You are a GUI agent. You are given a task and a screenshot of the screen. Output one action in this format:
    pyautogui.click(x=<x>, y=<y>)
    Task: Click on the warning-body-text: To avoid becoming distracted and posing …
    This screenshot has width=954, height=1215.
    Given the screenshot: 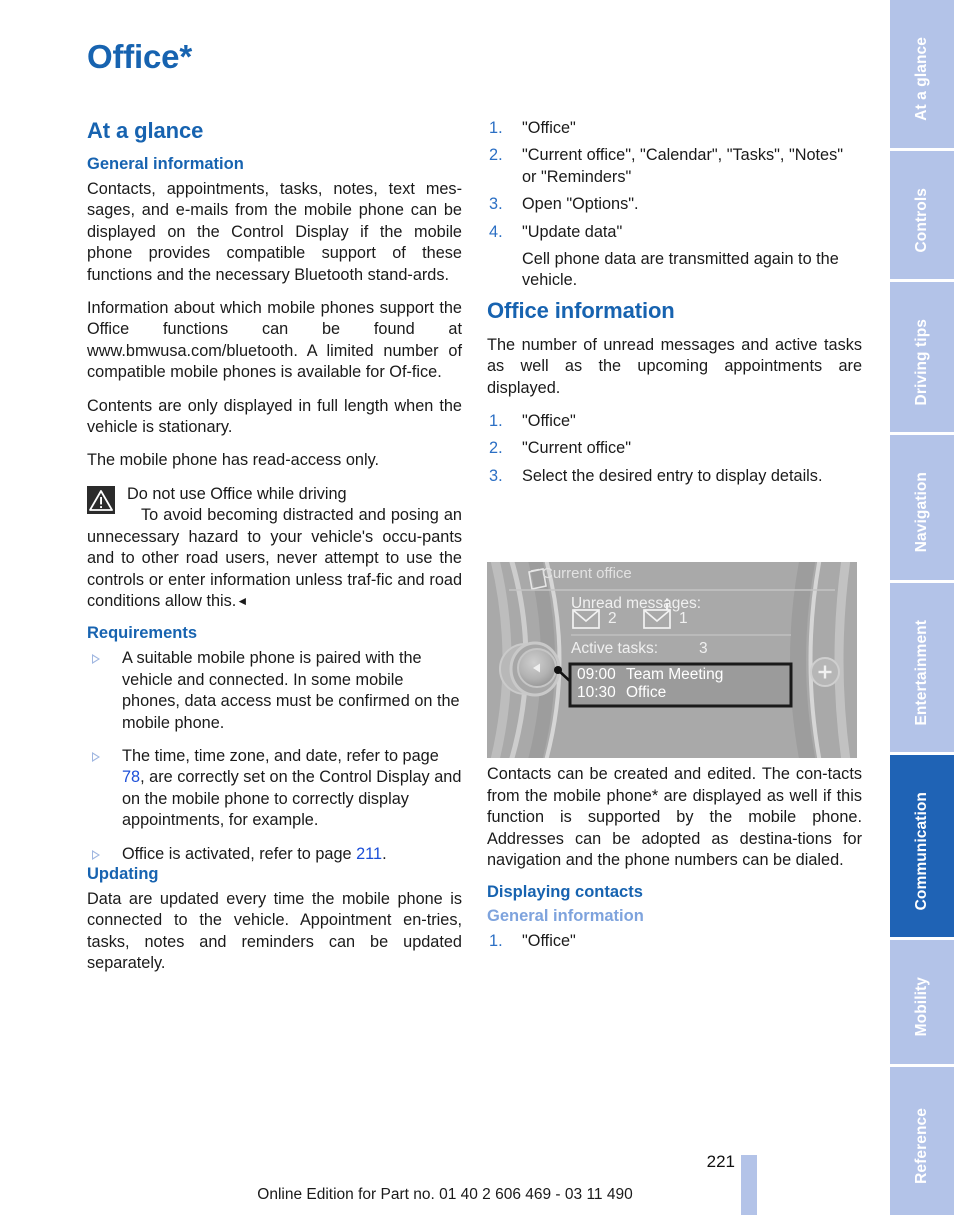 What is the action you would take?
    pyautogui.click(x=274, y=558)
    